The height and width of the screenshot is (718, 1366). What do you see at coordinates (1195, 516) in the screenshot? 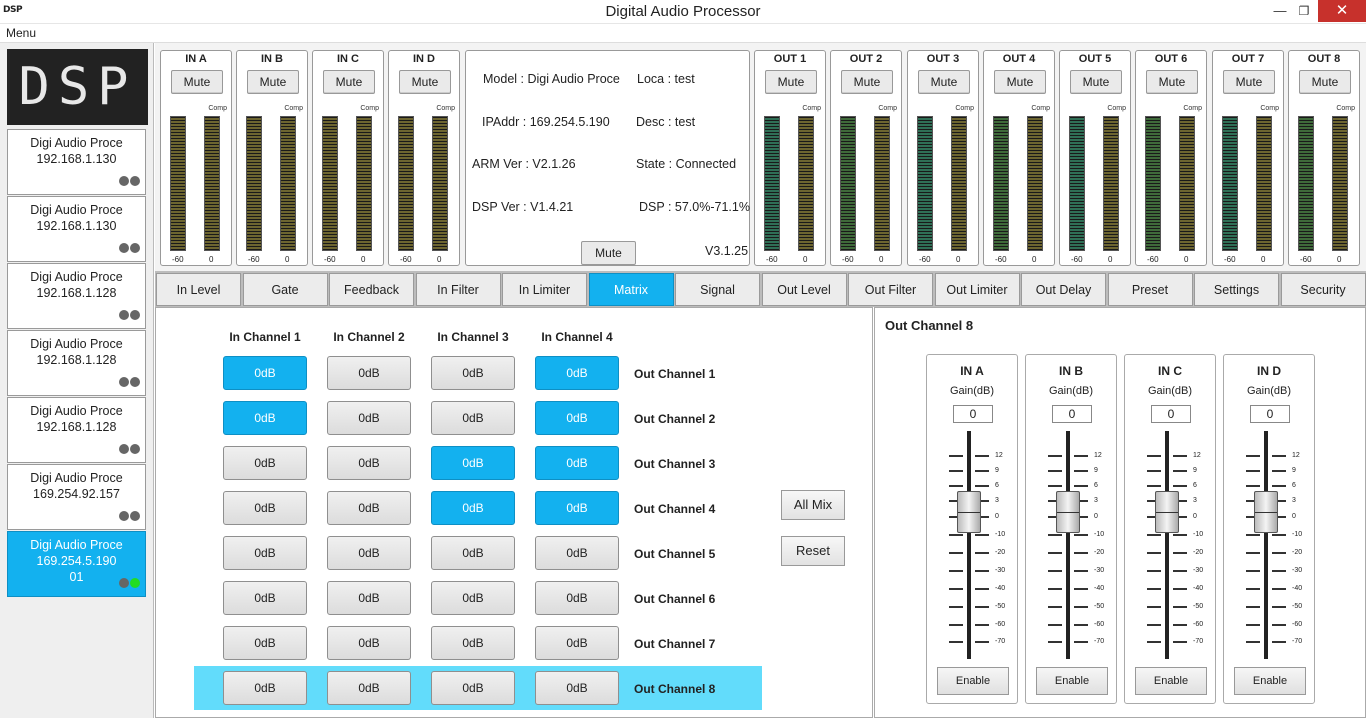
I see `tick-label: 0` at bounding box center [1195, 516].